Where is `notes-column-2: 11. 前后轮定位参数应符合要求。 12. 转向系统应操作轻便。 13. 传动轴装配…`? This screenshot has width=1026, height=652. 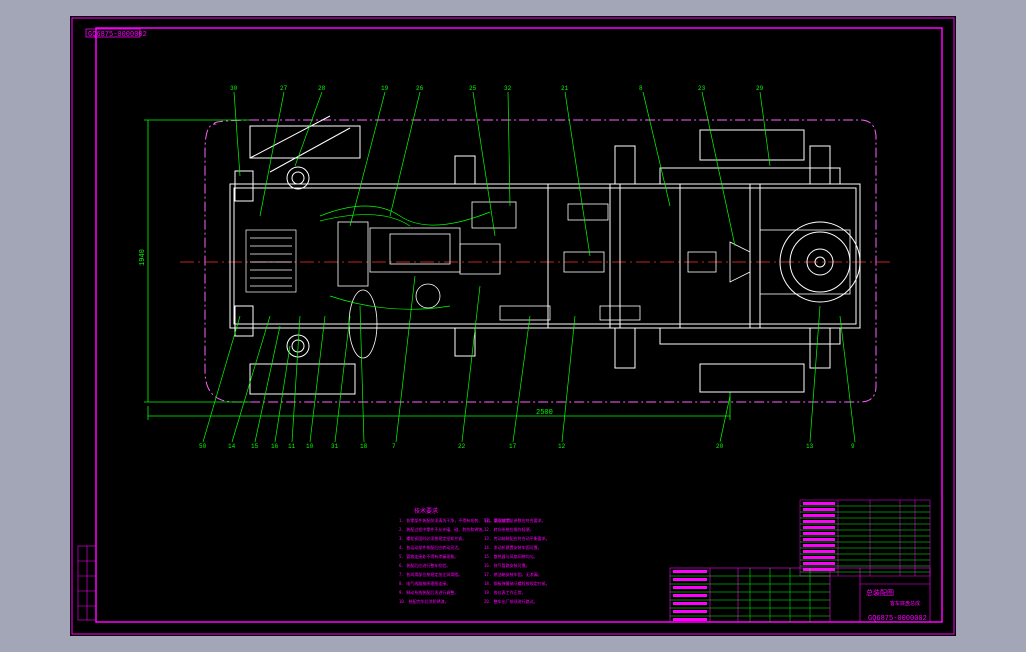 notes-column-2: 11. 前后轮定位参数应符合要求。 12. 转向系统应操作轻便。 13. 传动轴装配… is located at coordinates (517, 560).